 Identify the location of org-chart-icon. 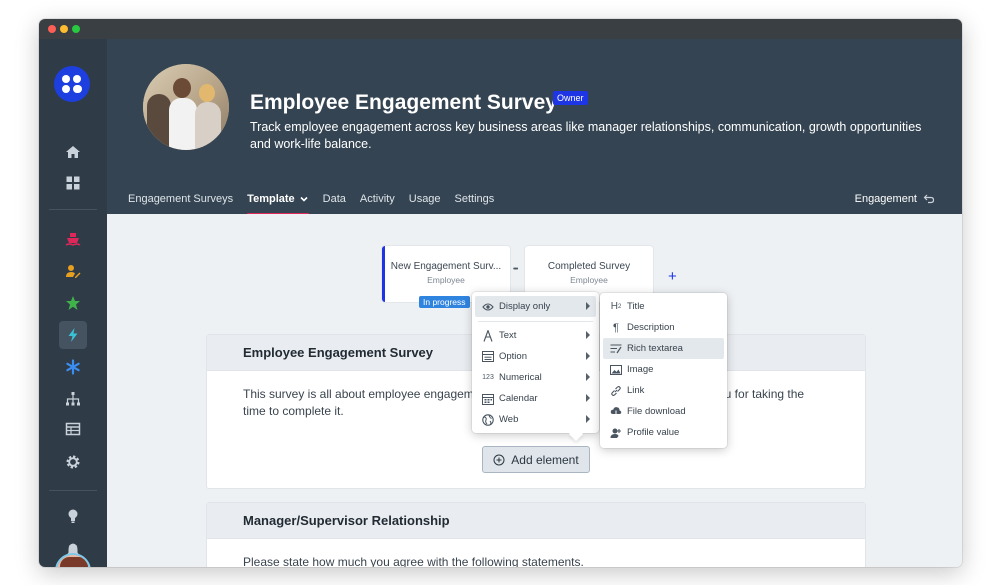
(73, 399).